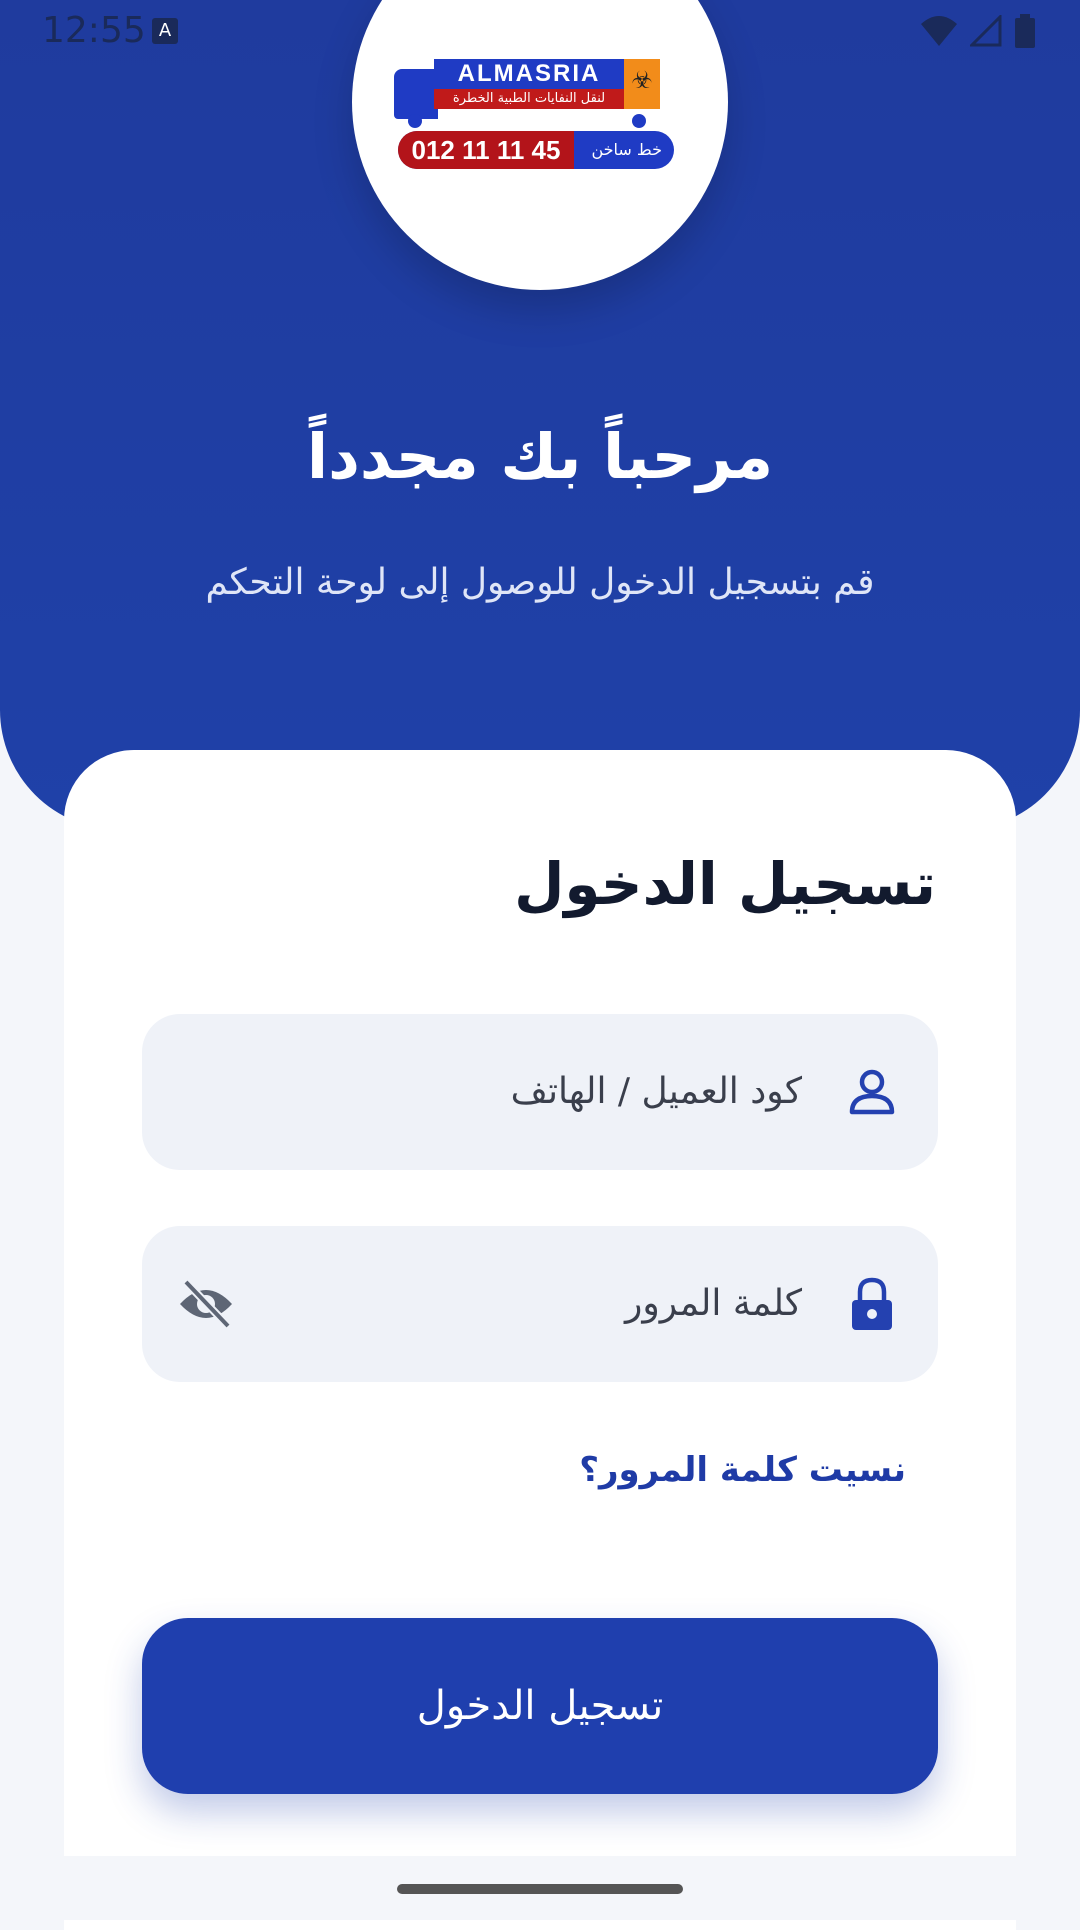 The height and width of the screenshot is (1930, 1080). Describe the element at coordinates (529, 99) in the screenshot. I see `logo-tagline: لنقل النفايات الطبية الخطرة` at that location.